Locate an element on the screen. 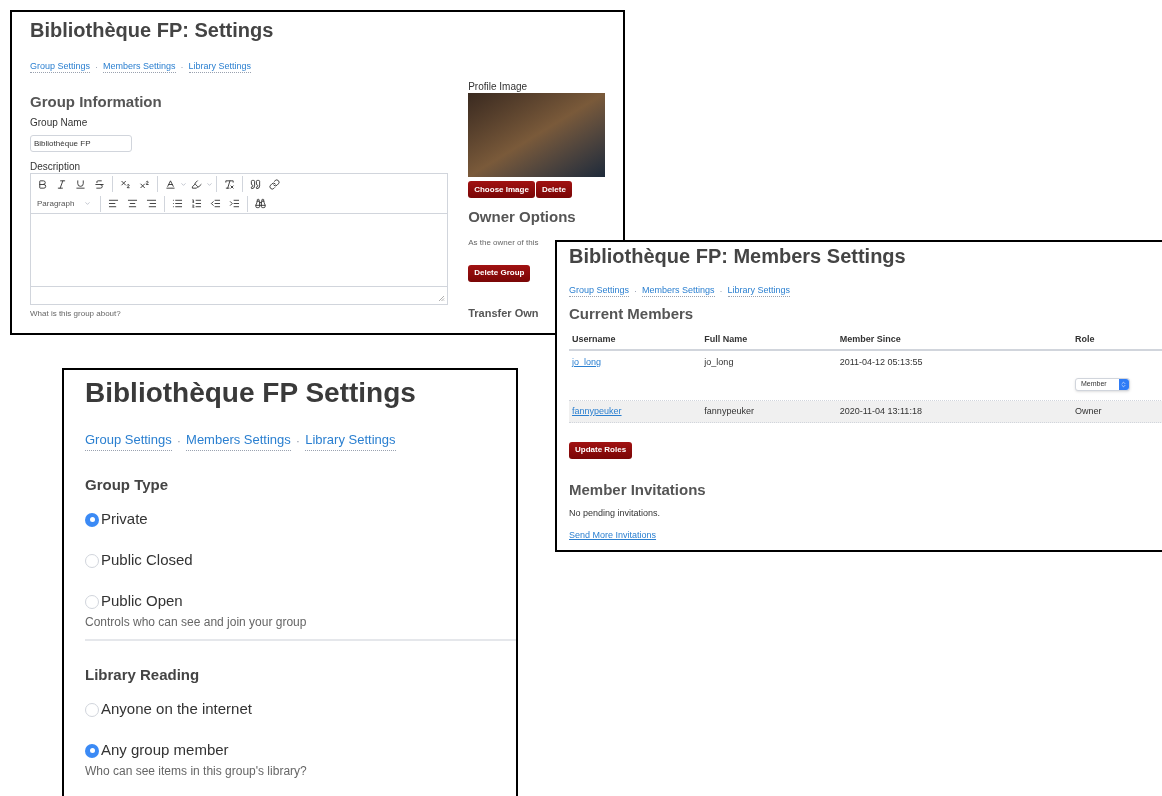 This screenshot has width=1162, height=796. table-cell-text: 2020-11-04 13:11:18 is located at coordinates (881, 411).